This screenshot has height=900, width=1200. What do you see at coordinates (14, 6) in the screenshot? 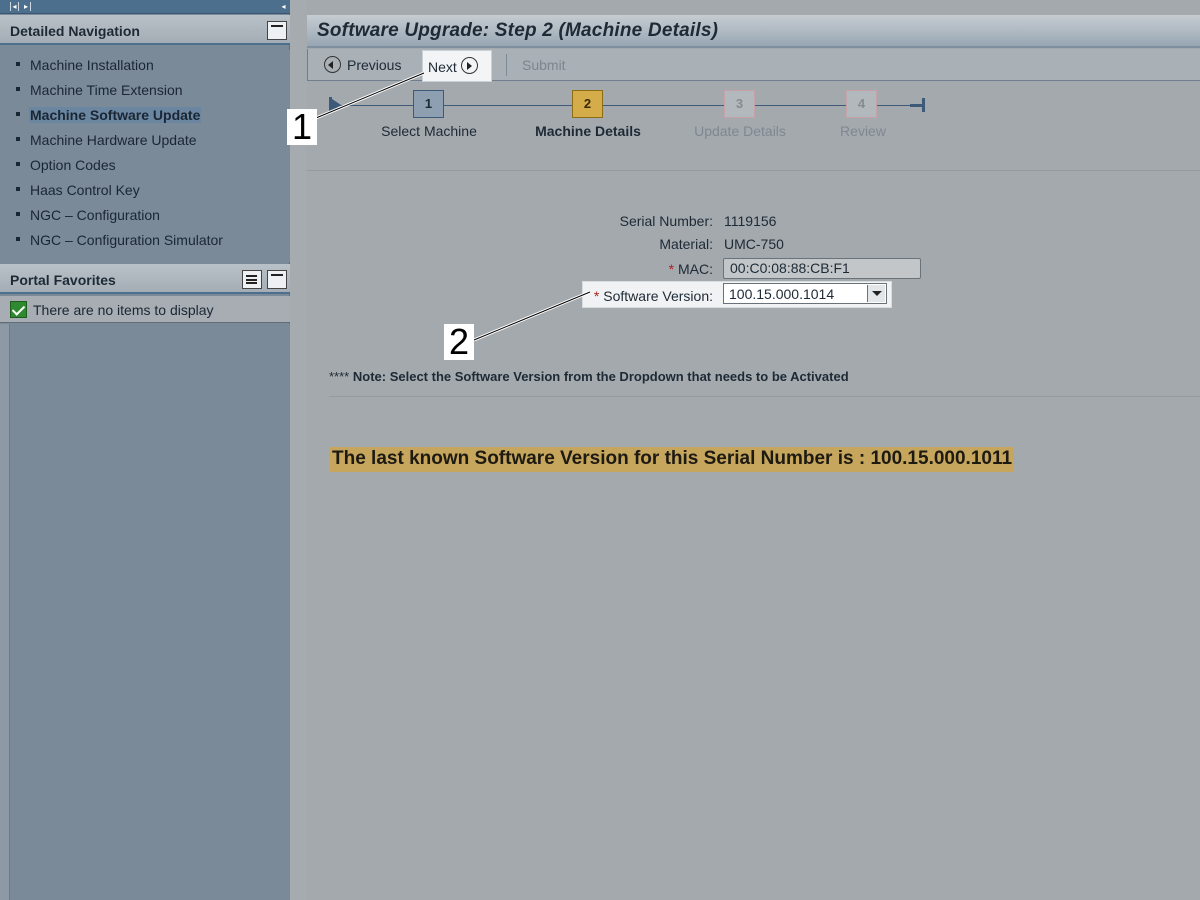
I see `scroll-left-icon: ◂` at bounding box center [14, 6].